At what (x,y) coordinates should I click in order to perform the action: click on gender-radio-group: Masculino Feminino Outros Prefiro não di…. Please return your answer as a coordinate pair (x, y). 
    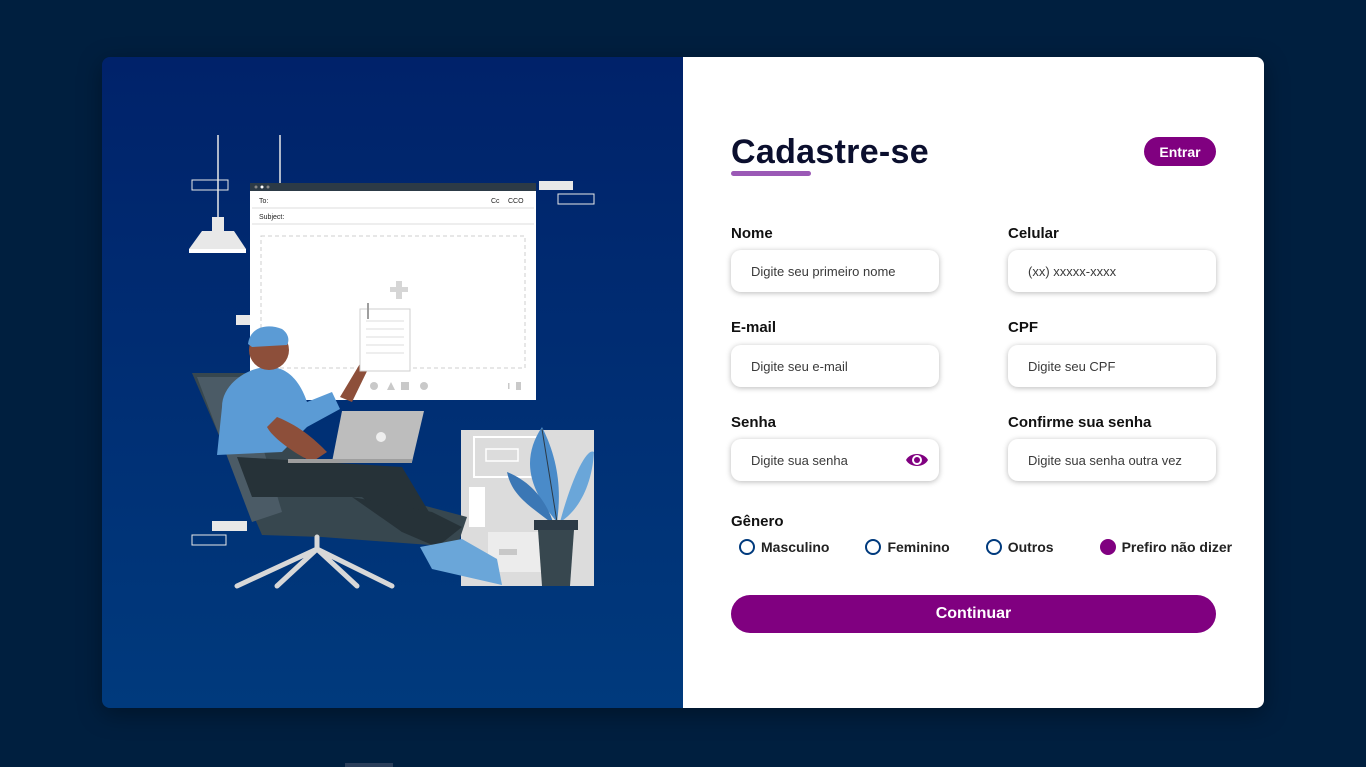
    Looking at the image, I should click on (985, 547).